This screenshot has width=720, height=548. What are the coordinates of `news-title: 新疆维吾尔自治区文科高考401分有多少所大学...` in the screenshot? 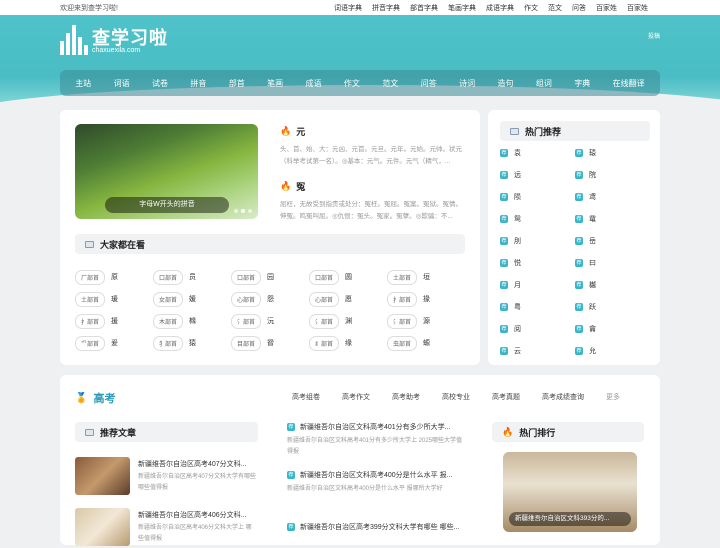 It's located at (375, 427).